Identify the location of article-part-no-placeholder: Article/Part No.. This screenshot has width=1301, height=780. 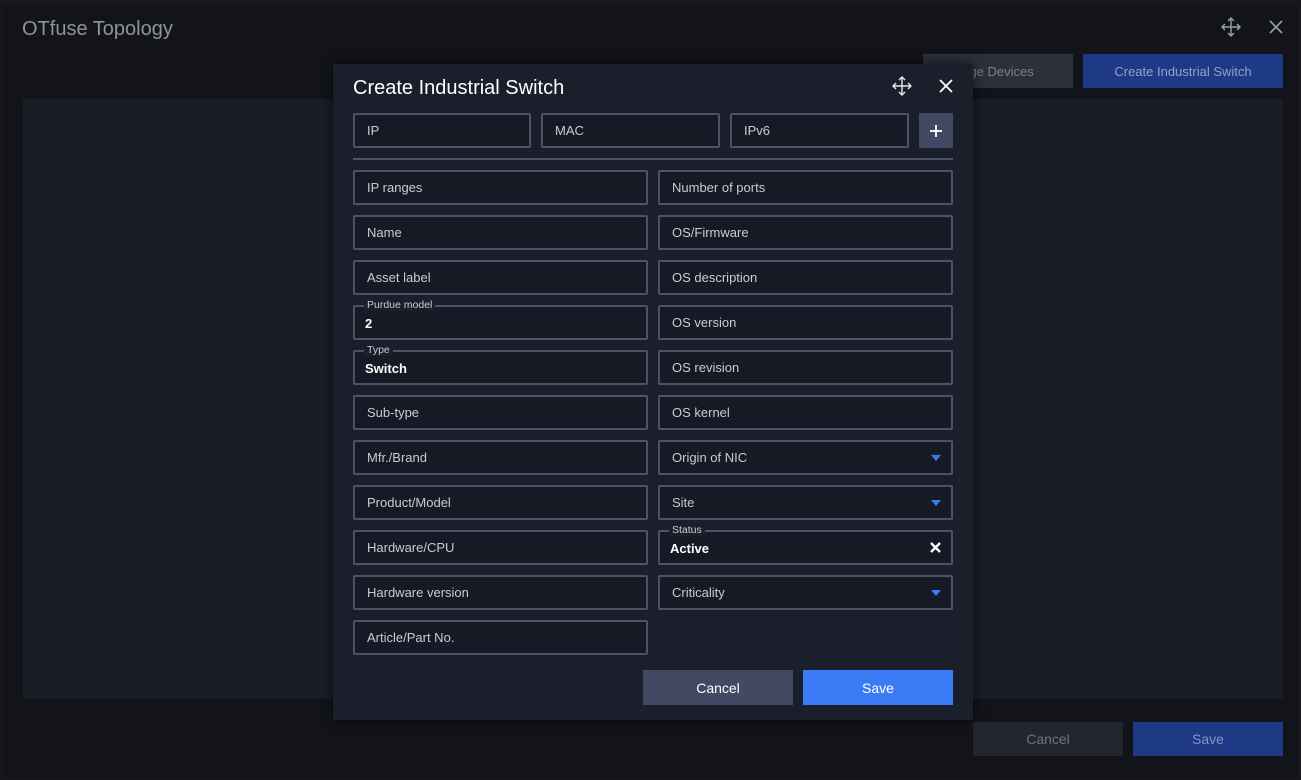
(411, 637).